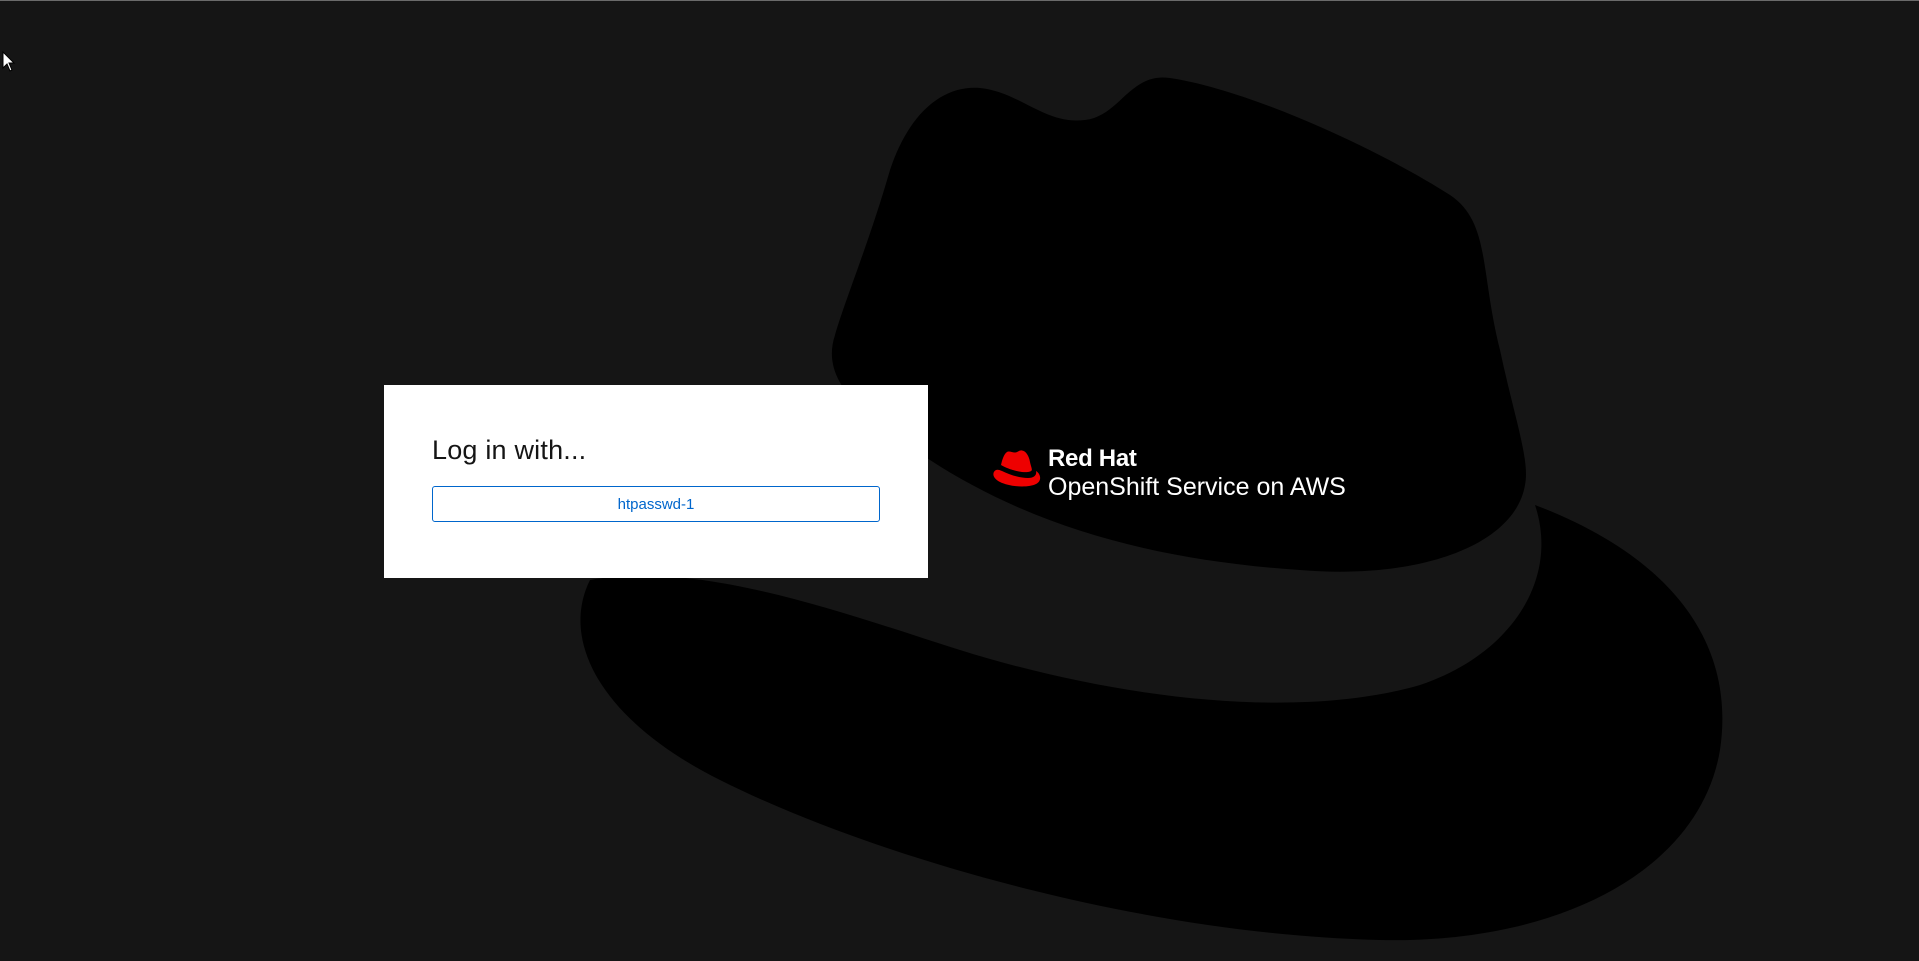 This screenshot has height=961, width=1919. What do you see at coordinates (1017, 468) in the screenshot?
I see `redhat-fedora-icon` at bounding box center [1017, 468].